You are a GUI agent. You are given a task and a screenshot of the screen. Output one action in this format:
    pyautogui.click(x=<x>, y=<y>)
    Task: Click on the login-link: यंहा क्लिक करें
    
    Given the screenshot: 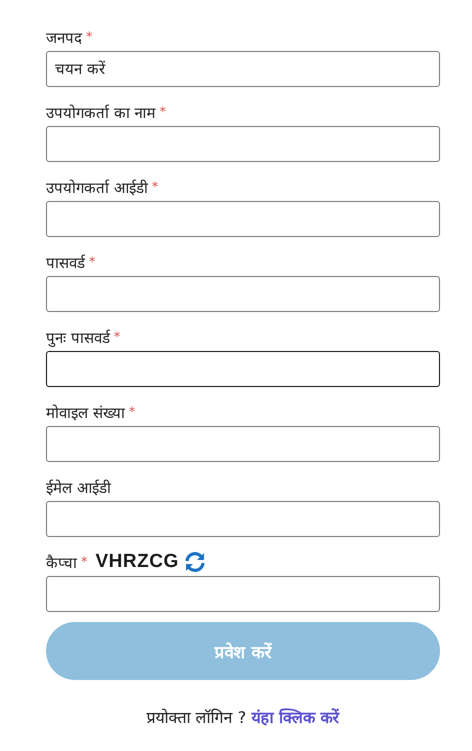 What is the action you would take?
    pyautogui.click(x=295, y=717)
    